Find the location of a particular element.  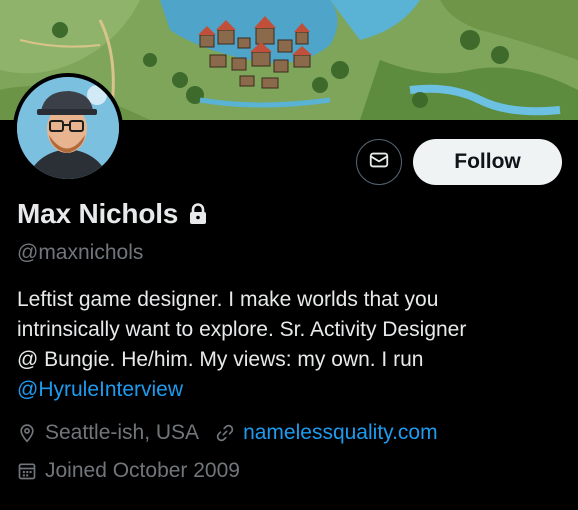

envelope-icon is located at coordinates (379, 162).